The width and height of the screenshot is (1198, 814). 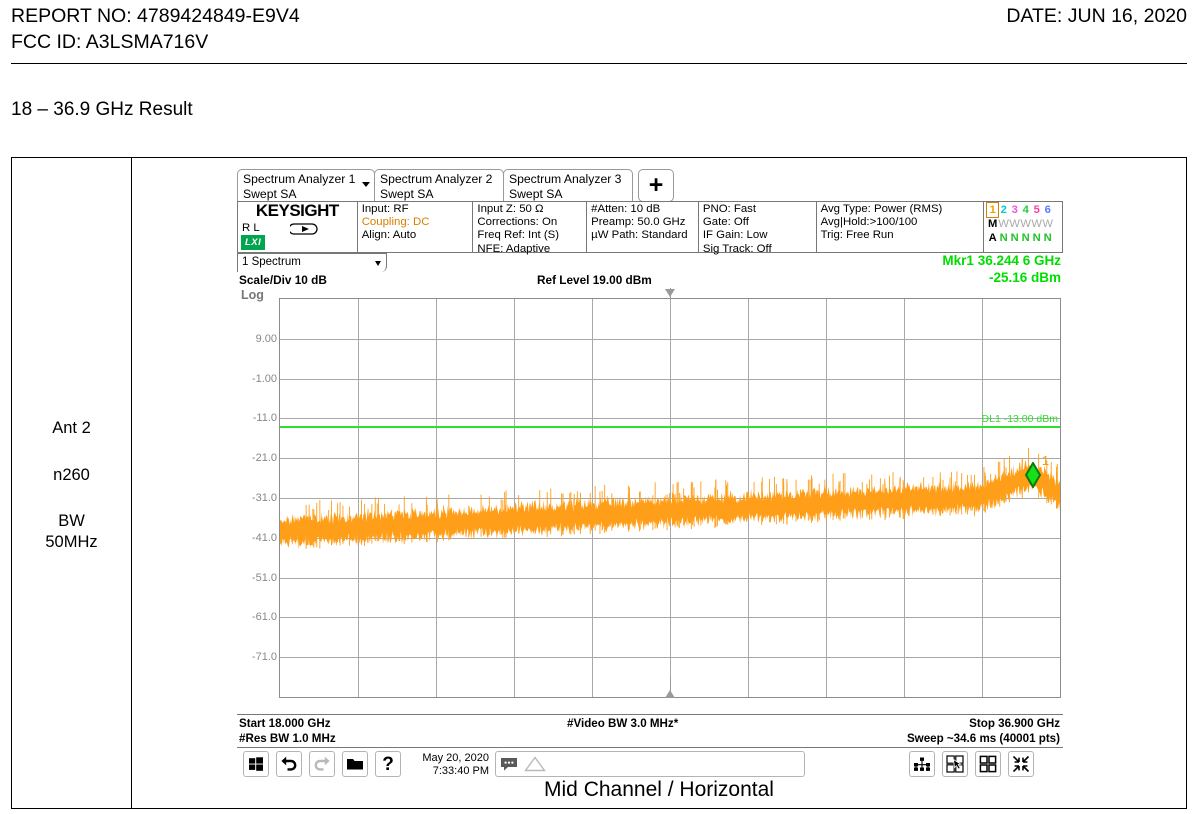 I want to click on avg-type-value: Avg Type: Power (RMS), so click(x=881, y=209).